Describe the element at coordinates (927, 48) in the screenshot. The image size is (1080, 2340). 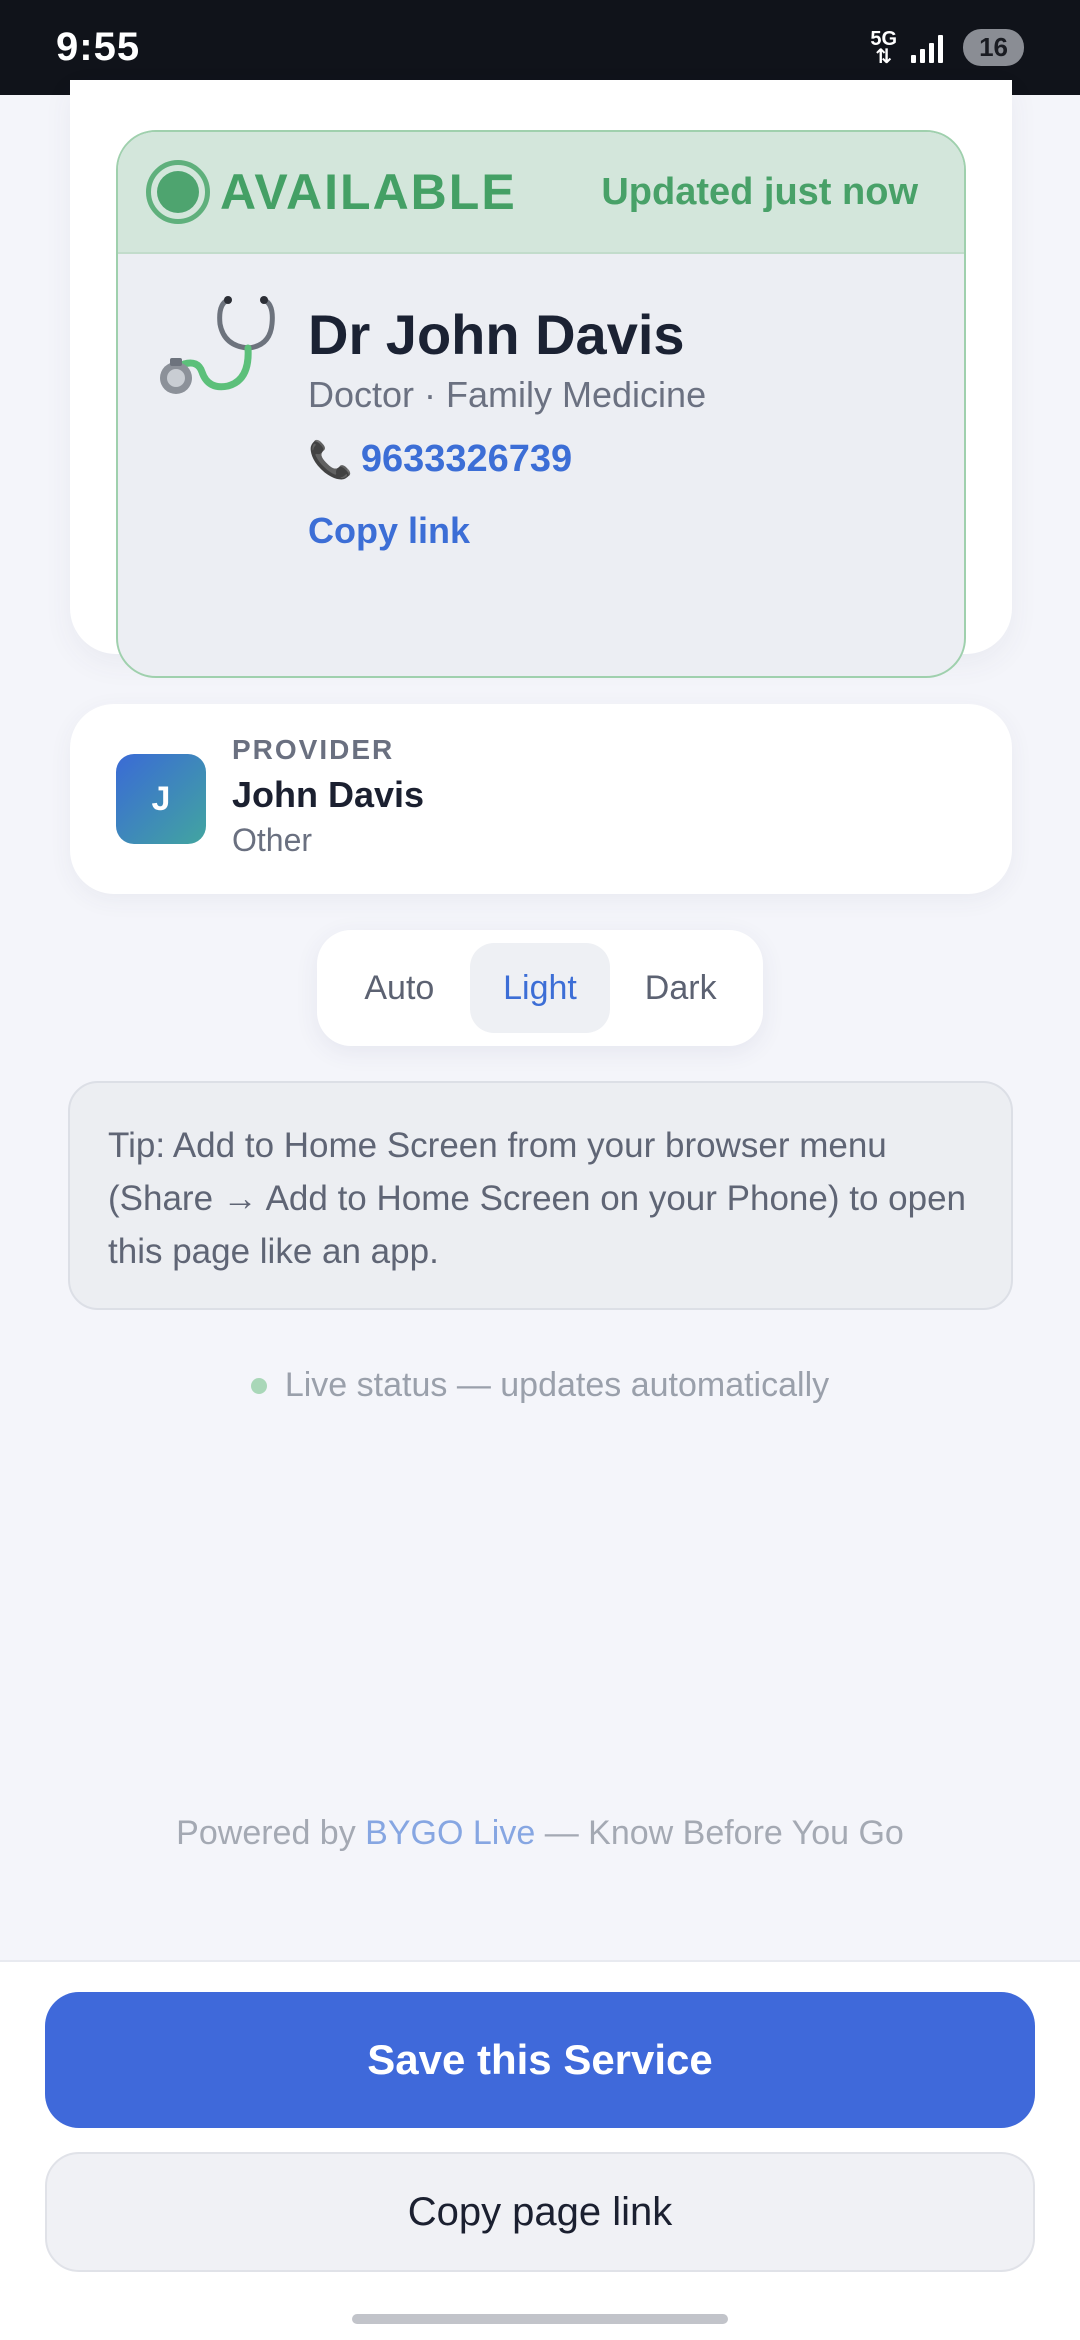
I see `signal-icon` at that location.